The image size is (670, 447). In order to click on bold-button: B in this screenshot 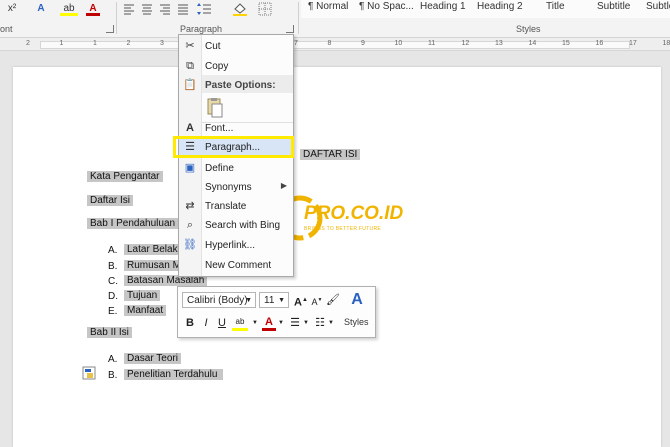, I will do `click(190, 323)`.